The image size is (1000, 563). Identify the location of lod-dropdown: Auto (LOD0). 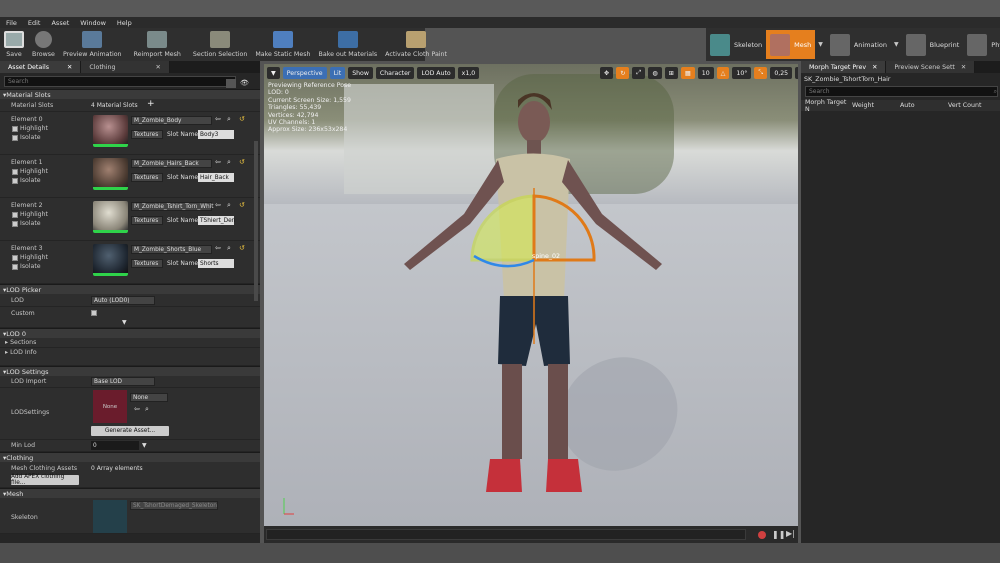
(123, 300).